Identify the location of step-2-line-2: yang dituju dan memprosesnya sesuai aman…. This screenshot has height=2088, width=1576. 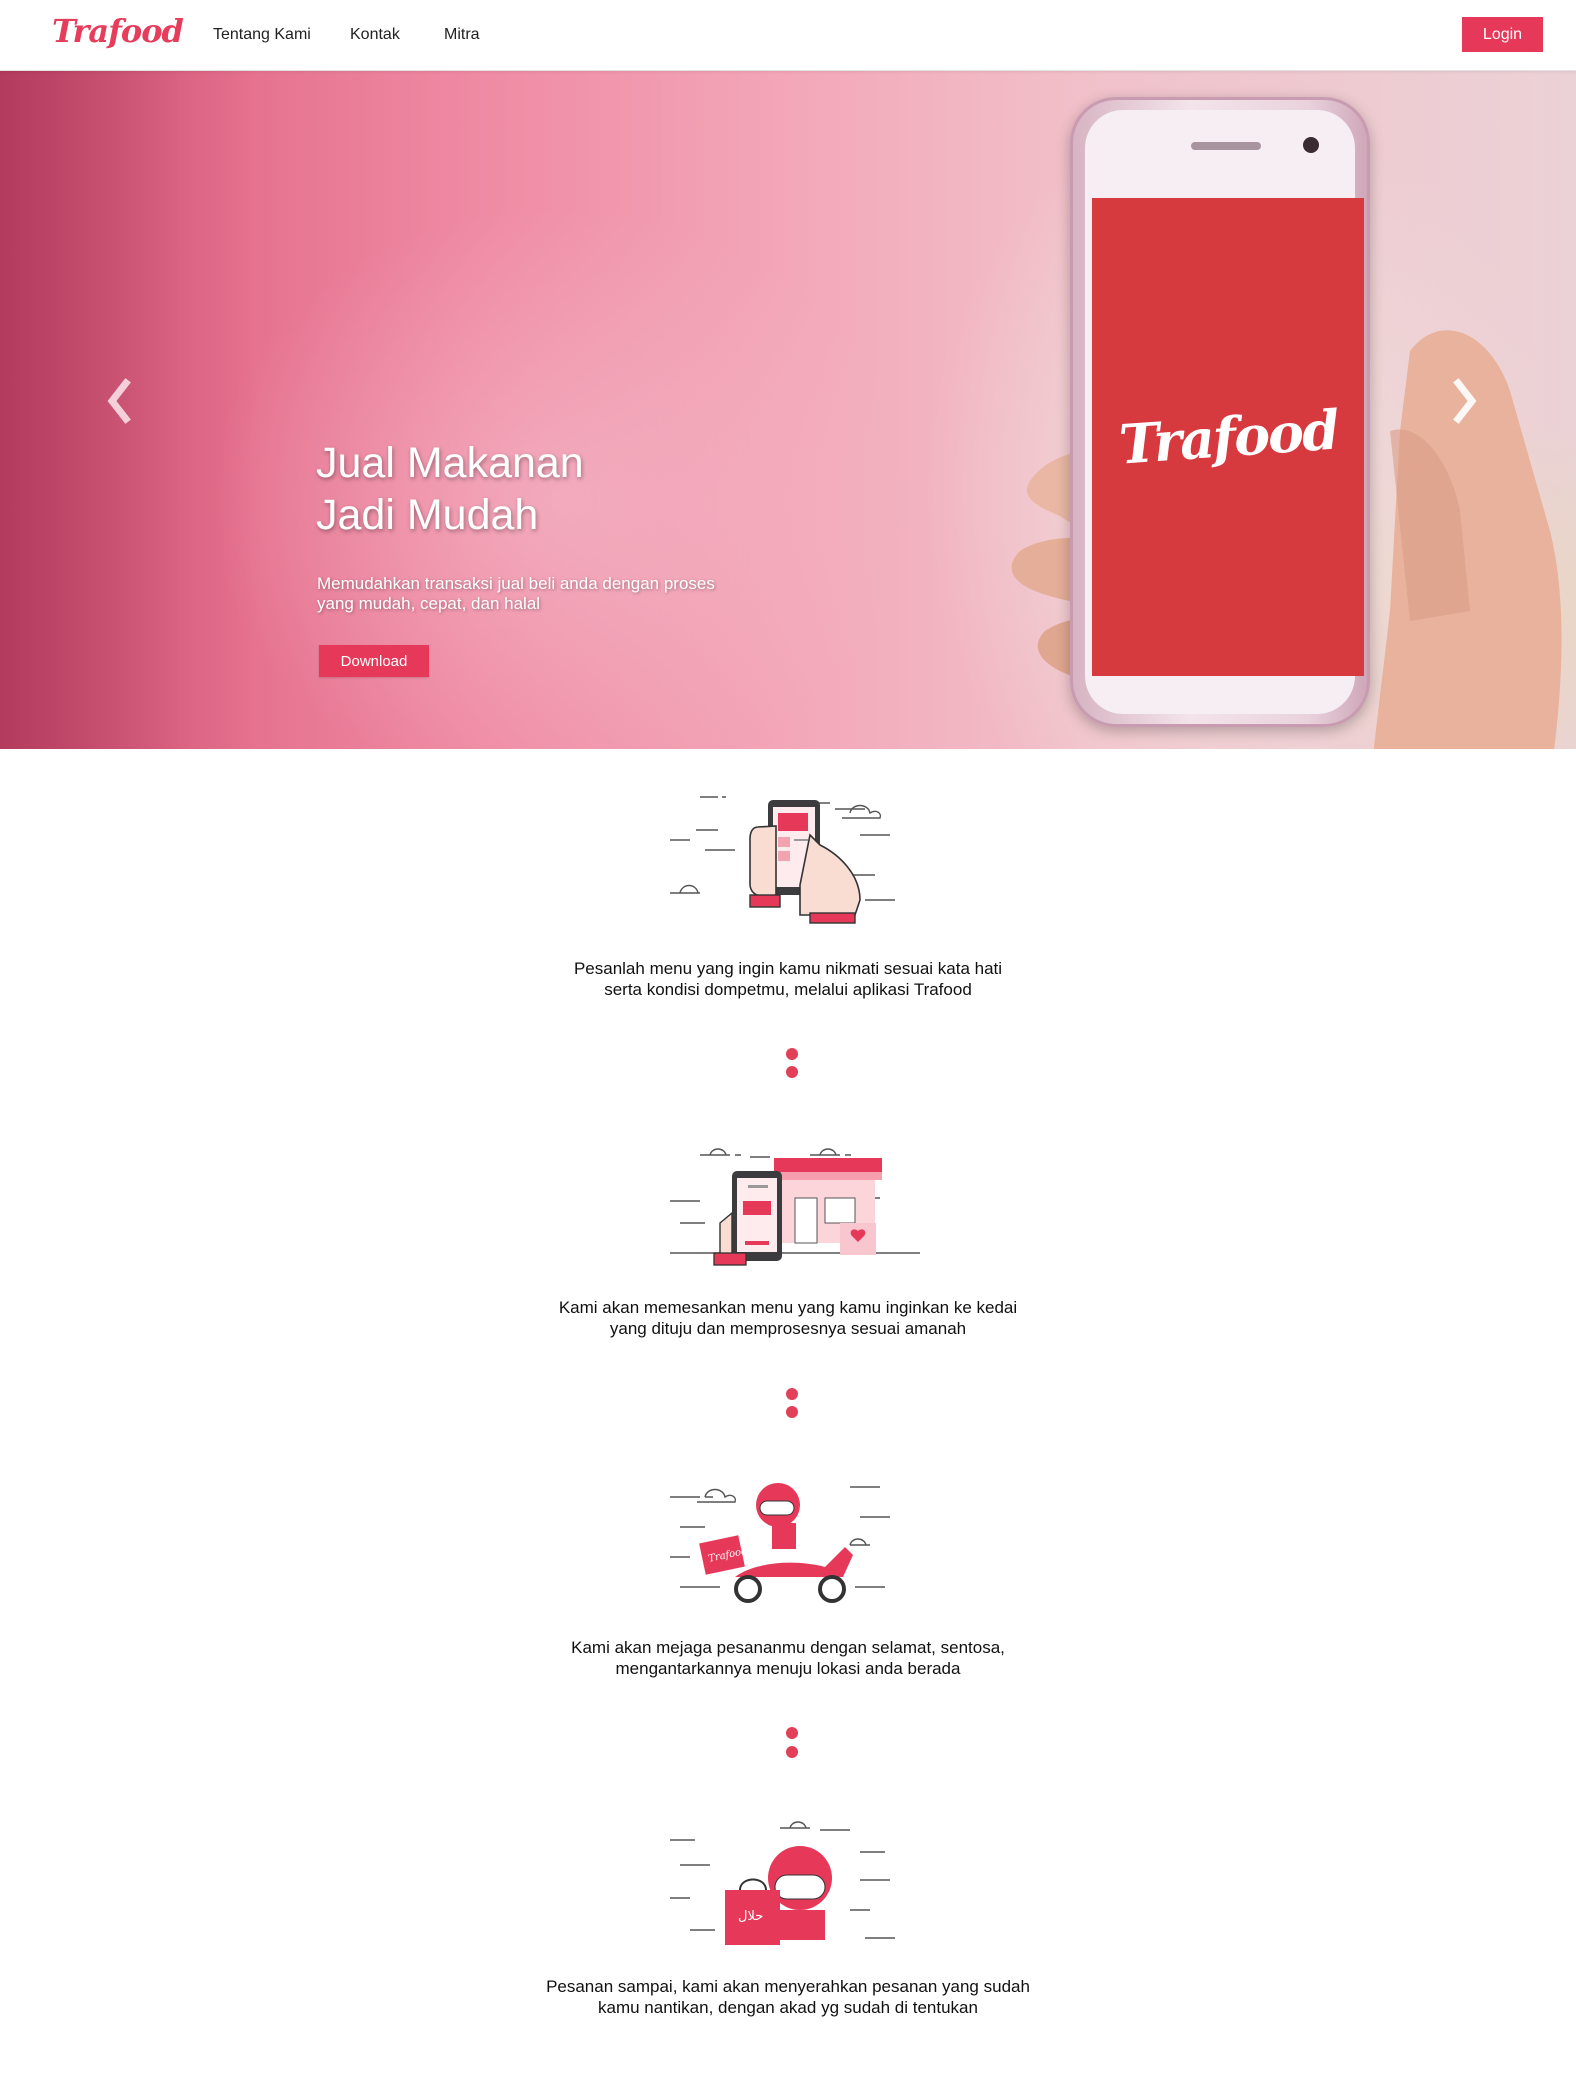
(788, 1328).